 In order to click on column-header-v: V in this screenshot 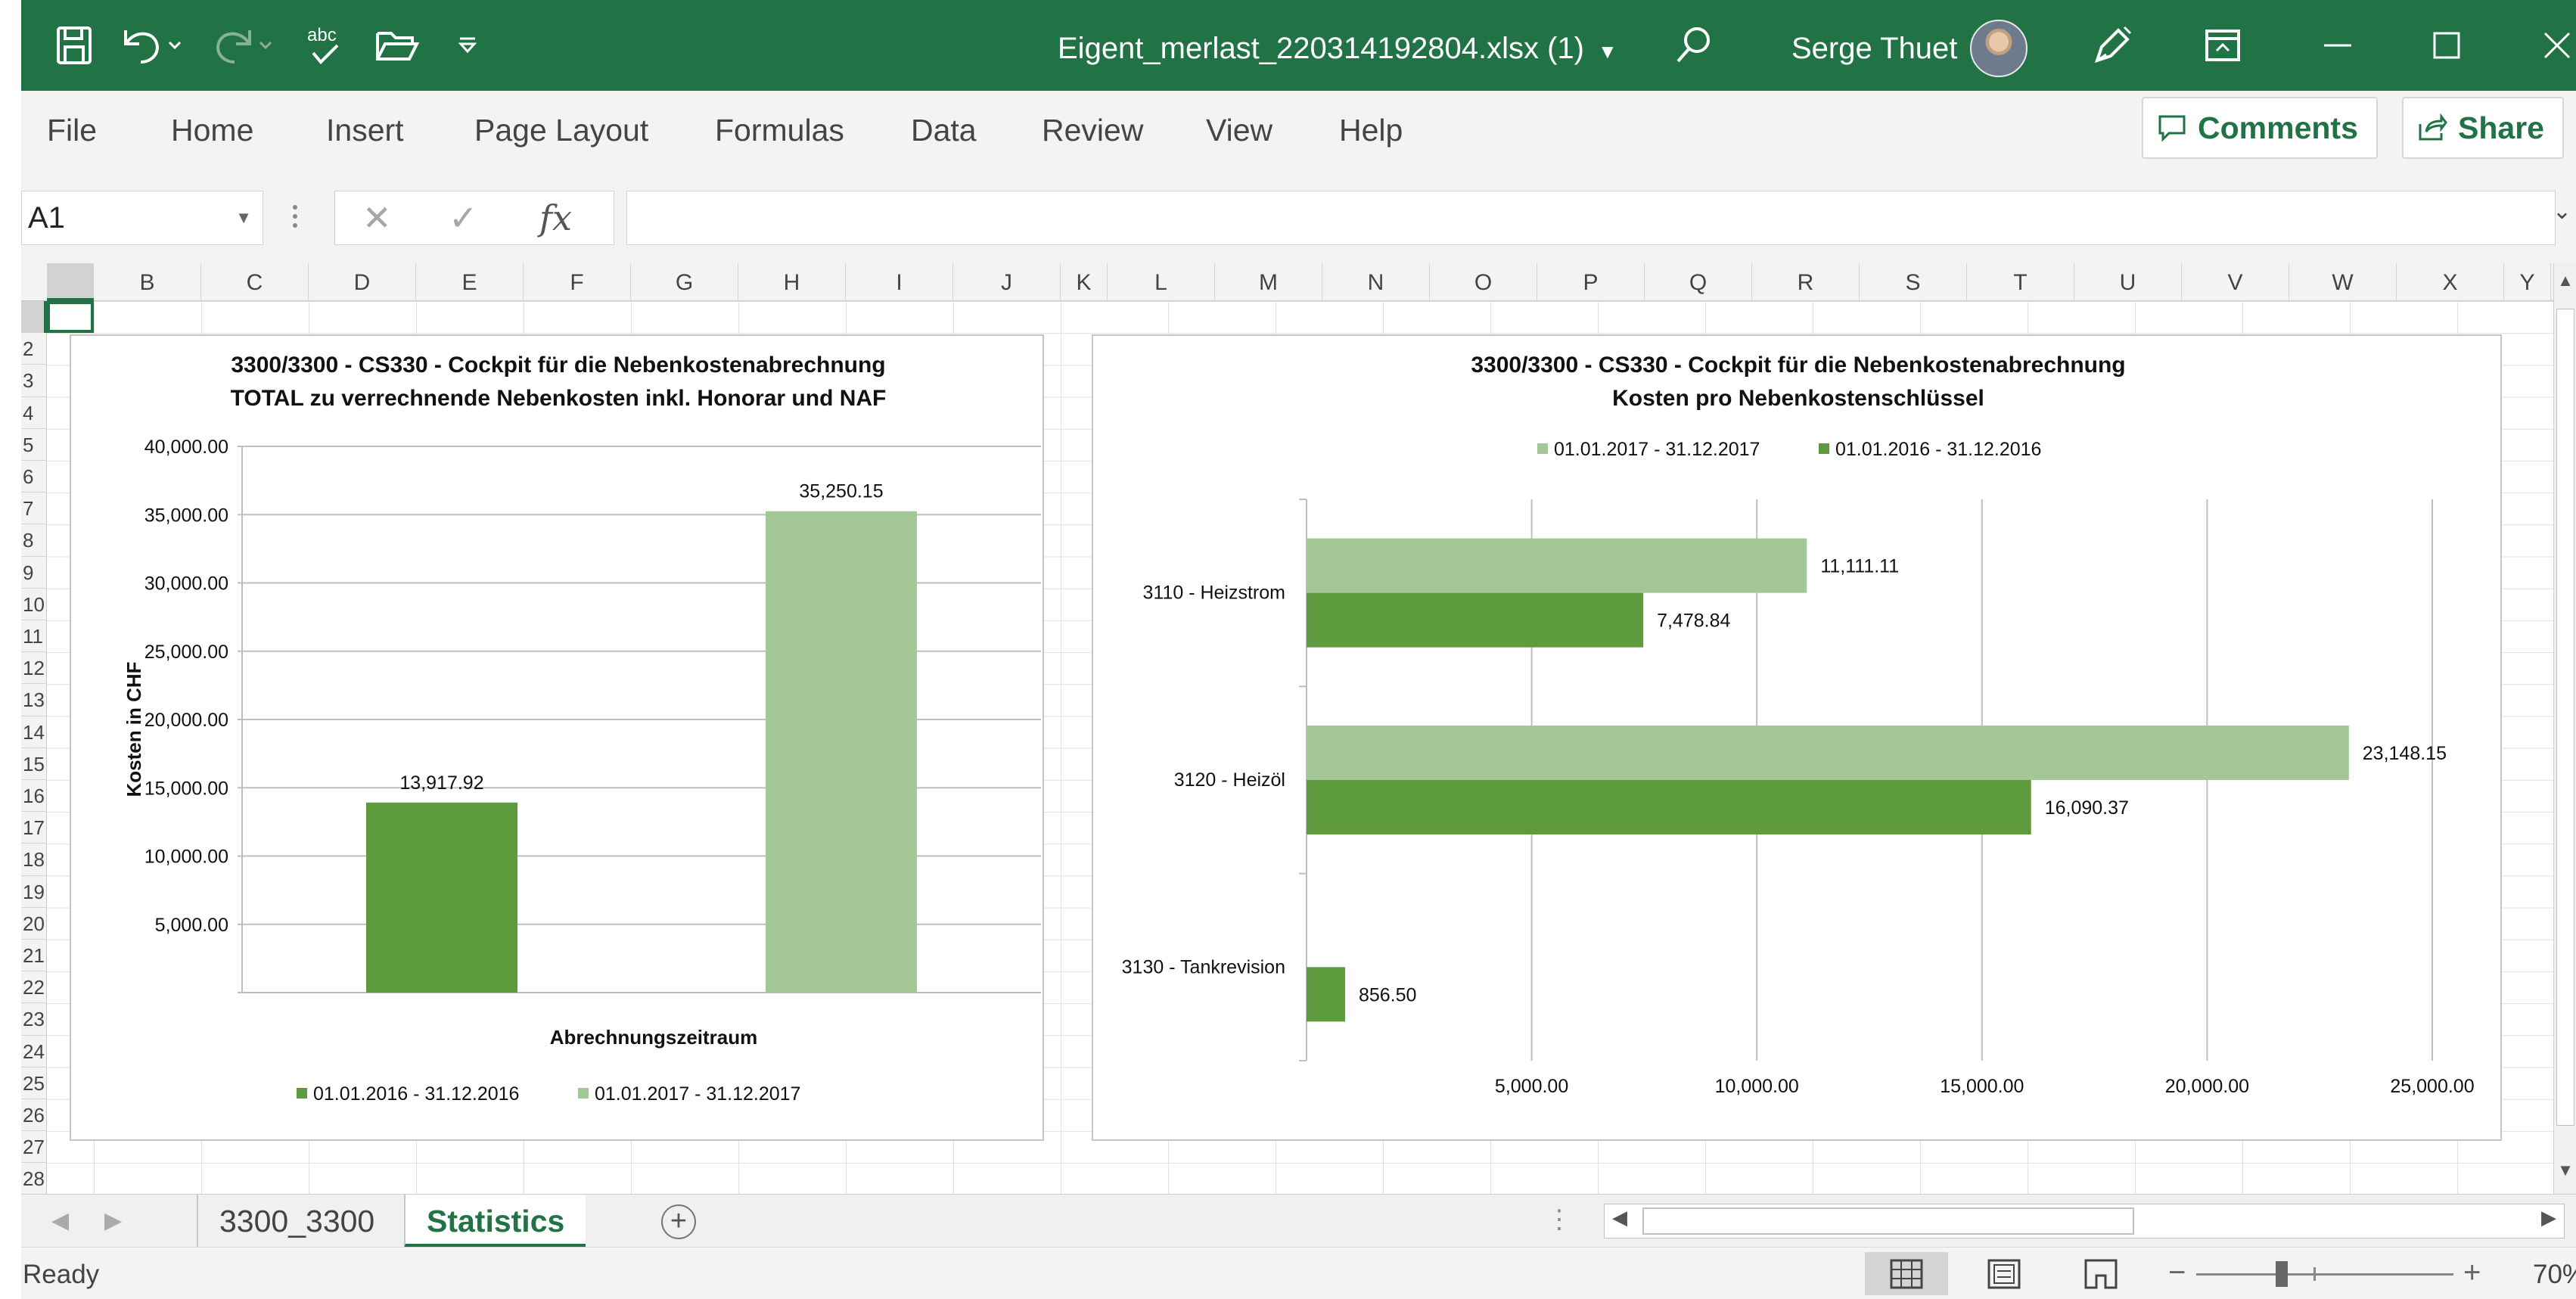, I will do `click(2235, 282)`.